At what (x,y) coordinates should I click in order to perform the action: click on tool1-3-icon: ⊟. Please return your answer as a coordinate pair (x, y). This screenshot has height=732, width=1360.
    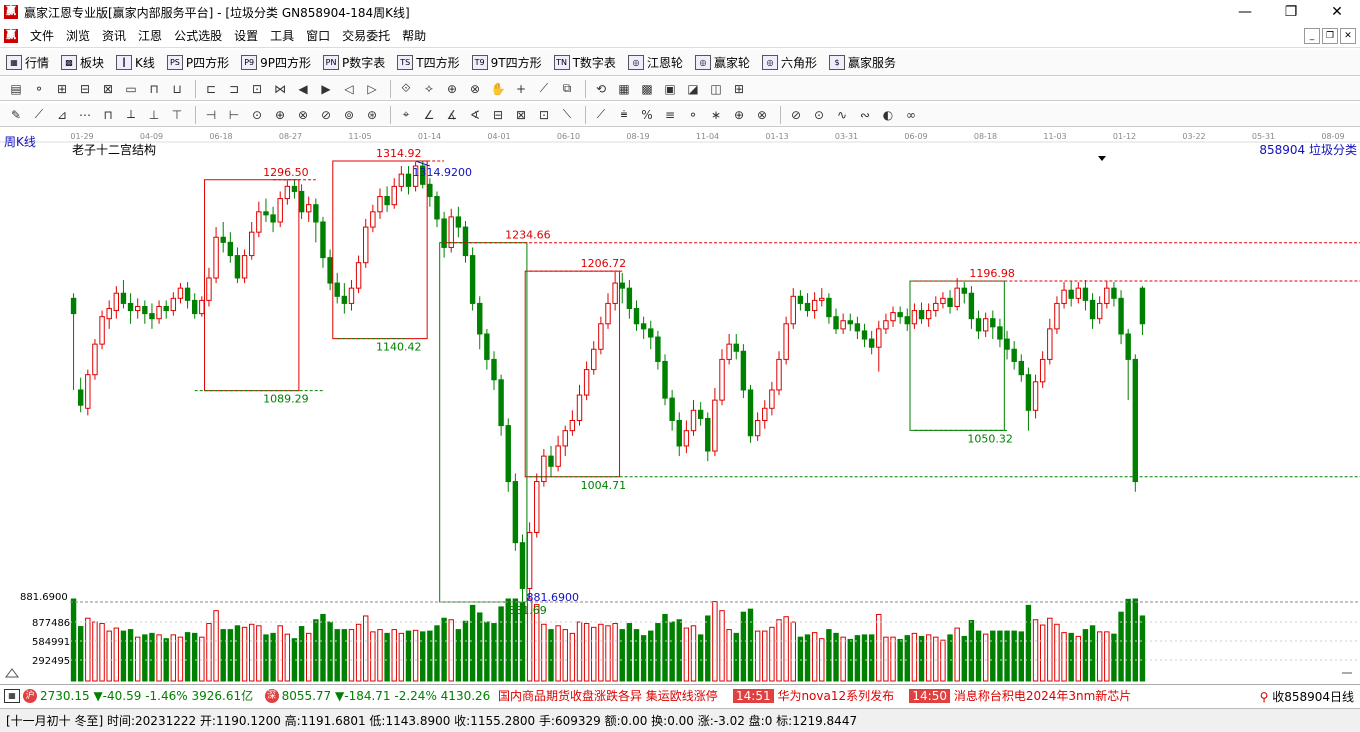
    Looking at the image, I should click on (85, 89).